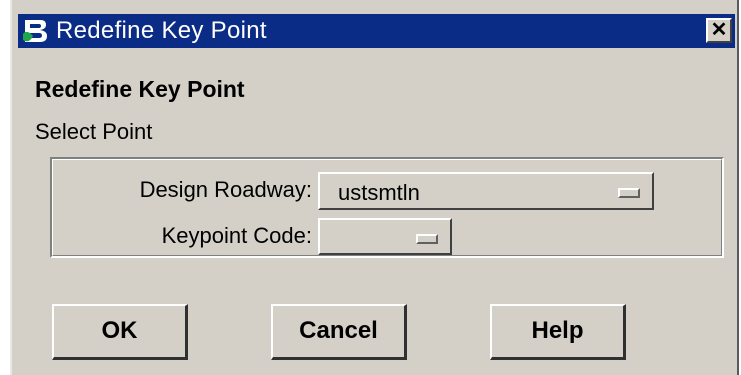 This screenshot has height=375, width=741. What do you see at coordinates (236, 235) in the screenshot?
I see `keypoint-code-label: Keypoint Code:` at bounding box center [236, 235].